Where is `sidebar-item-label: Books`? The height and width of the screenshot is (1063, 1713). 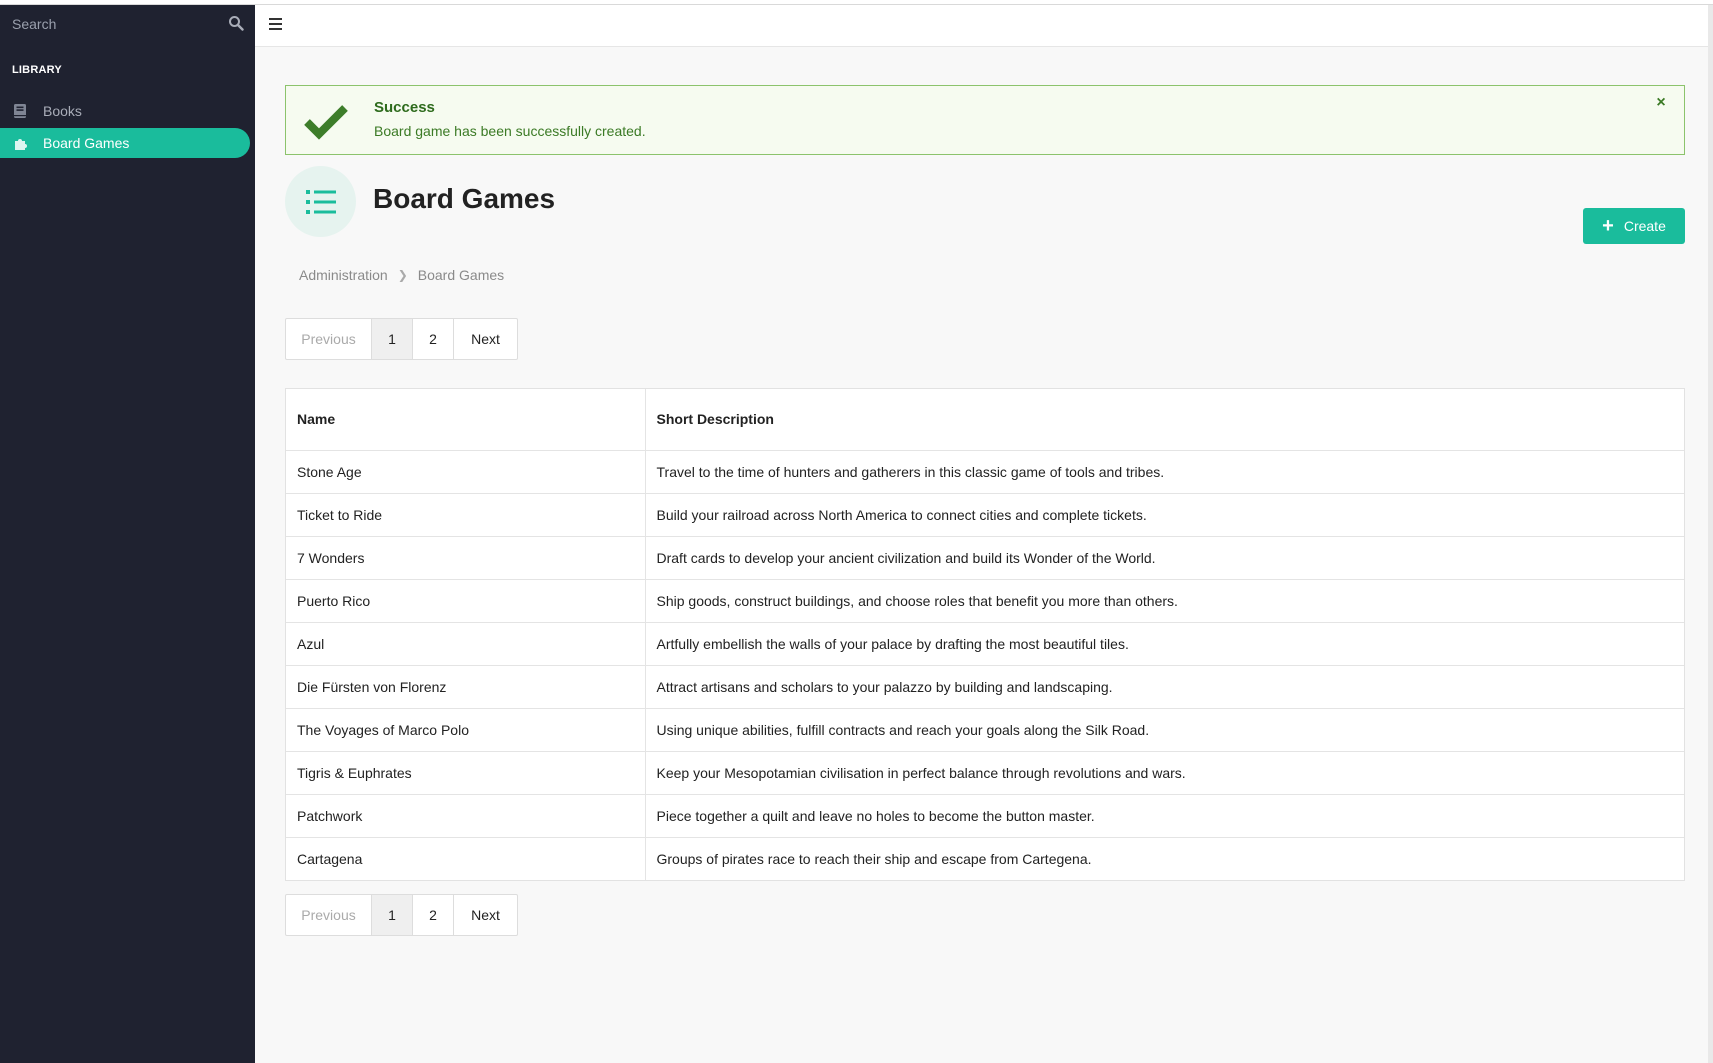
sidebar-item-label: Books is located at coordinates (62, 111).